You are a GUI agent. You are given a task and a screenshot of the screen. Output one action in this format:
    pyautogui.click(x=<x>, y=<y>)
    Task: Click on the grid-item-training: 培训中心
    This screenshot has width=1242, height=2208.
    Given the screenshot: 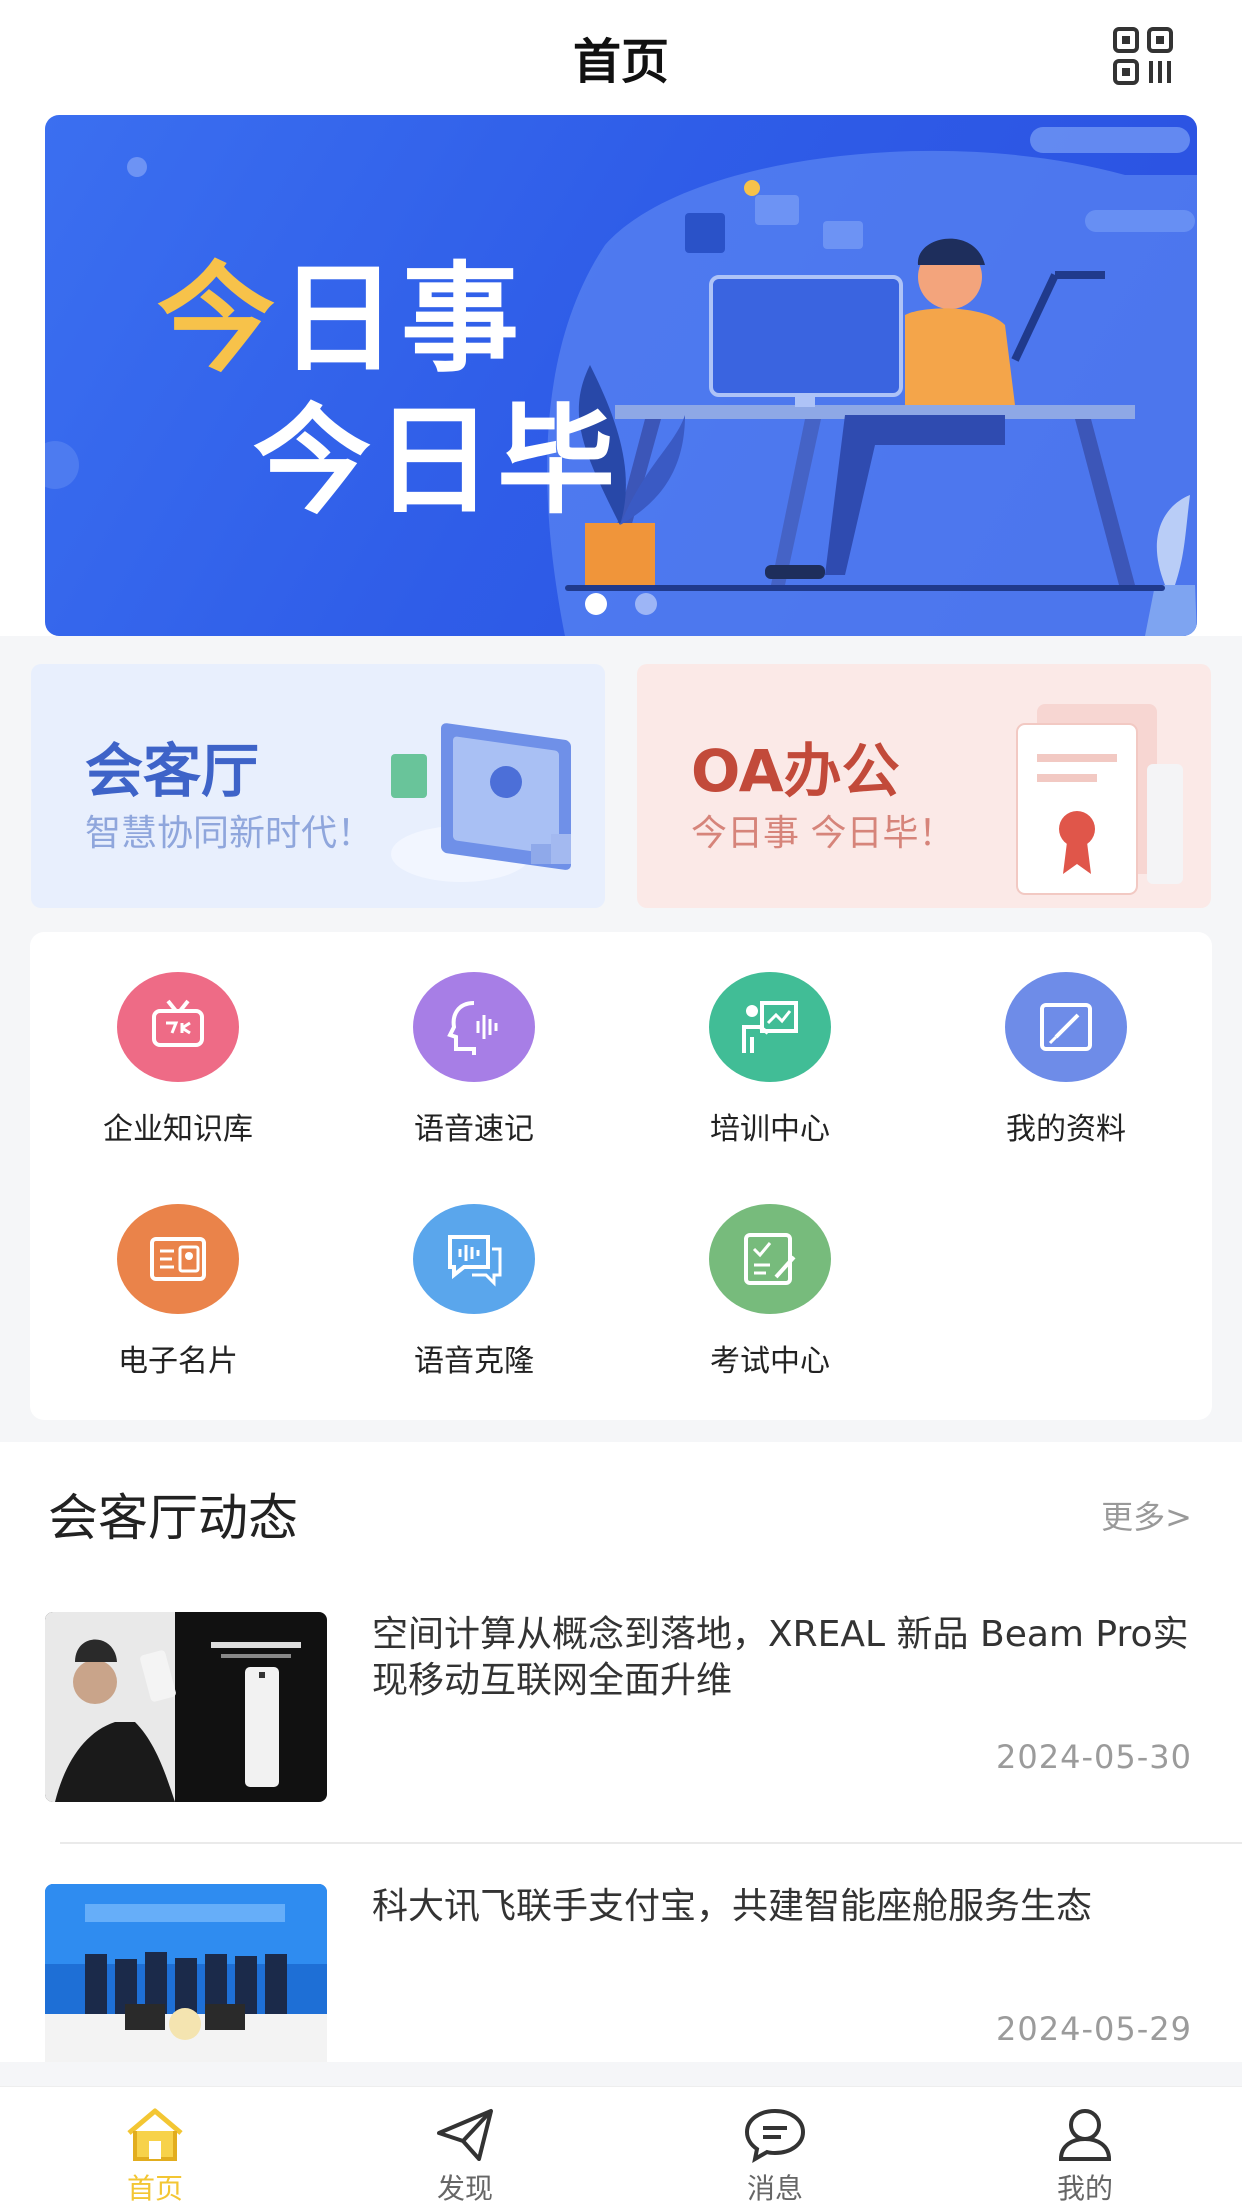 What is the action you would take?
    pyautogui.click(x=770, y=1039)
    